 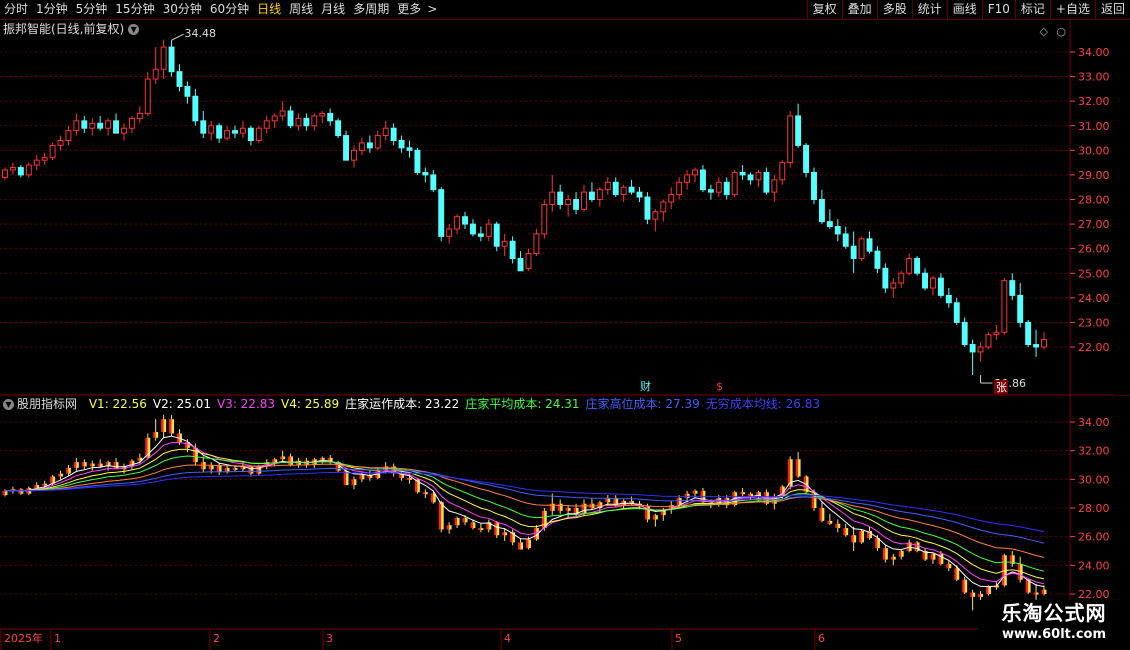 I want to click on toolbar-action-button: 标记, so click(x=1032, y=9).